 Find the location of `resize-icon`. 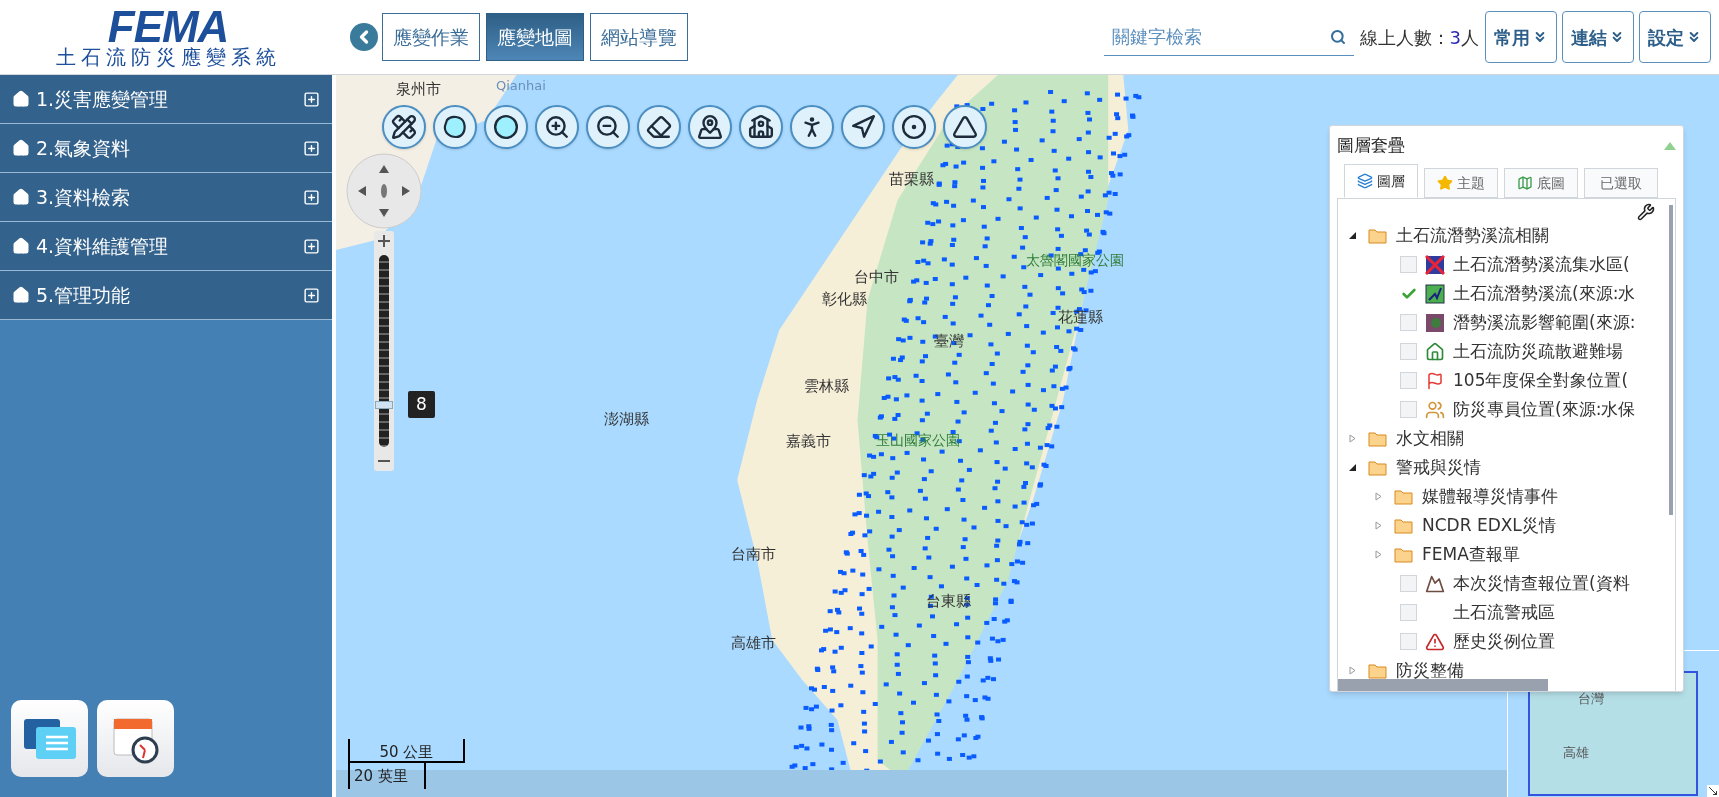

resize-icon is located at coordinates (1713, 791).